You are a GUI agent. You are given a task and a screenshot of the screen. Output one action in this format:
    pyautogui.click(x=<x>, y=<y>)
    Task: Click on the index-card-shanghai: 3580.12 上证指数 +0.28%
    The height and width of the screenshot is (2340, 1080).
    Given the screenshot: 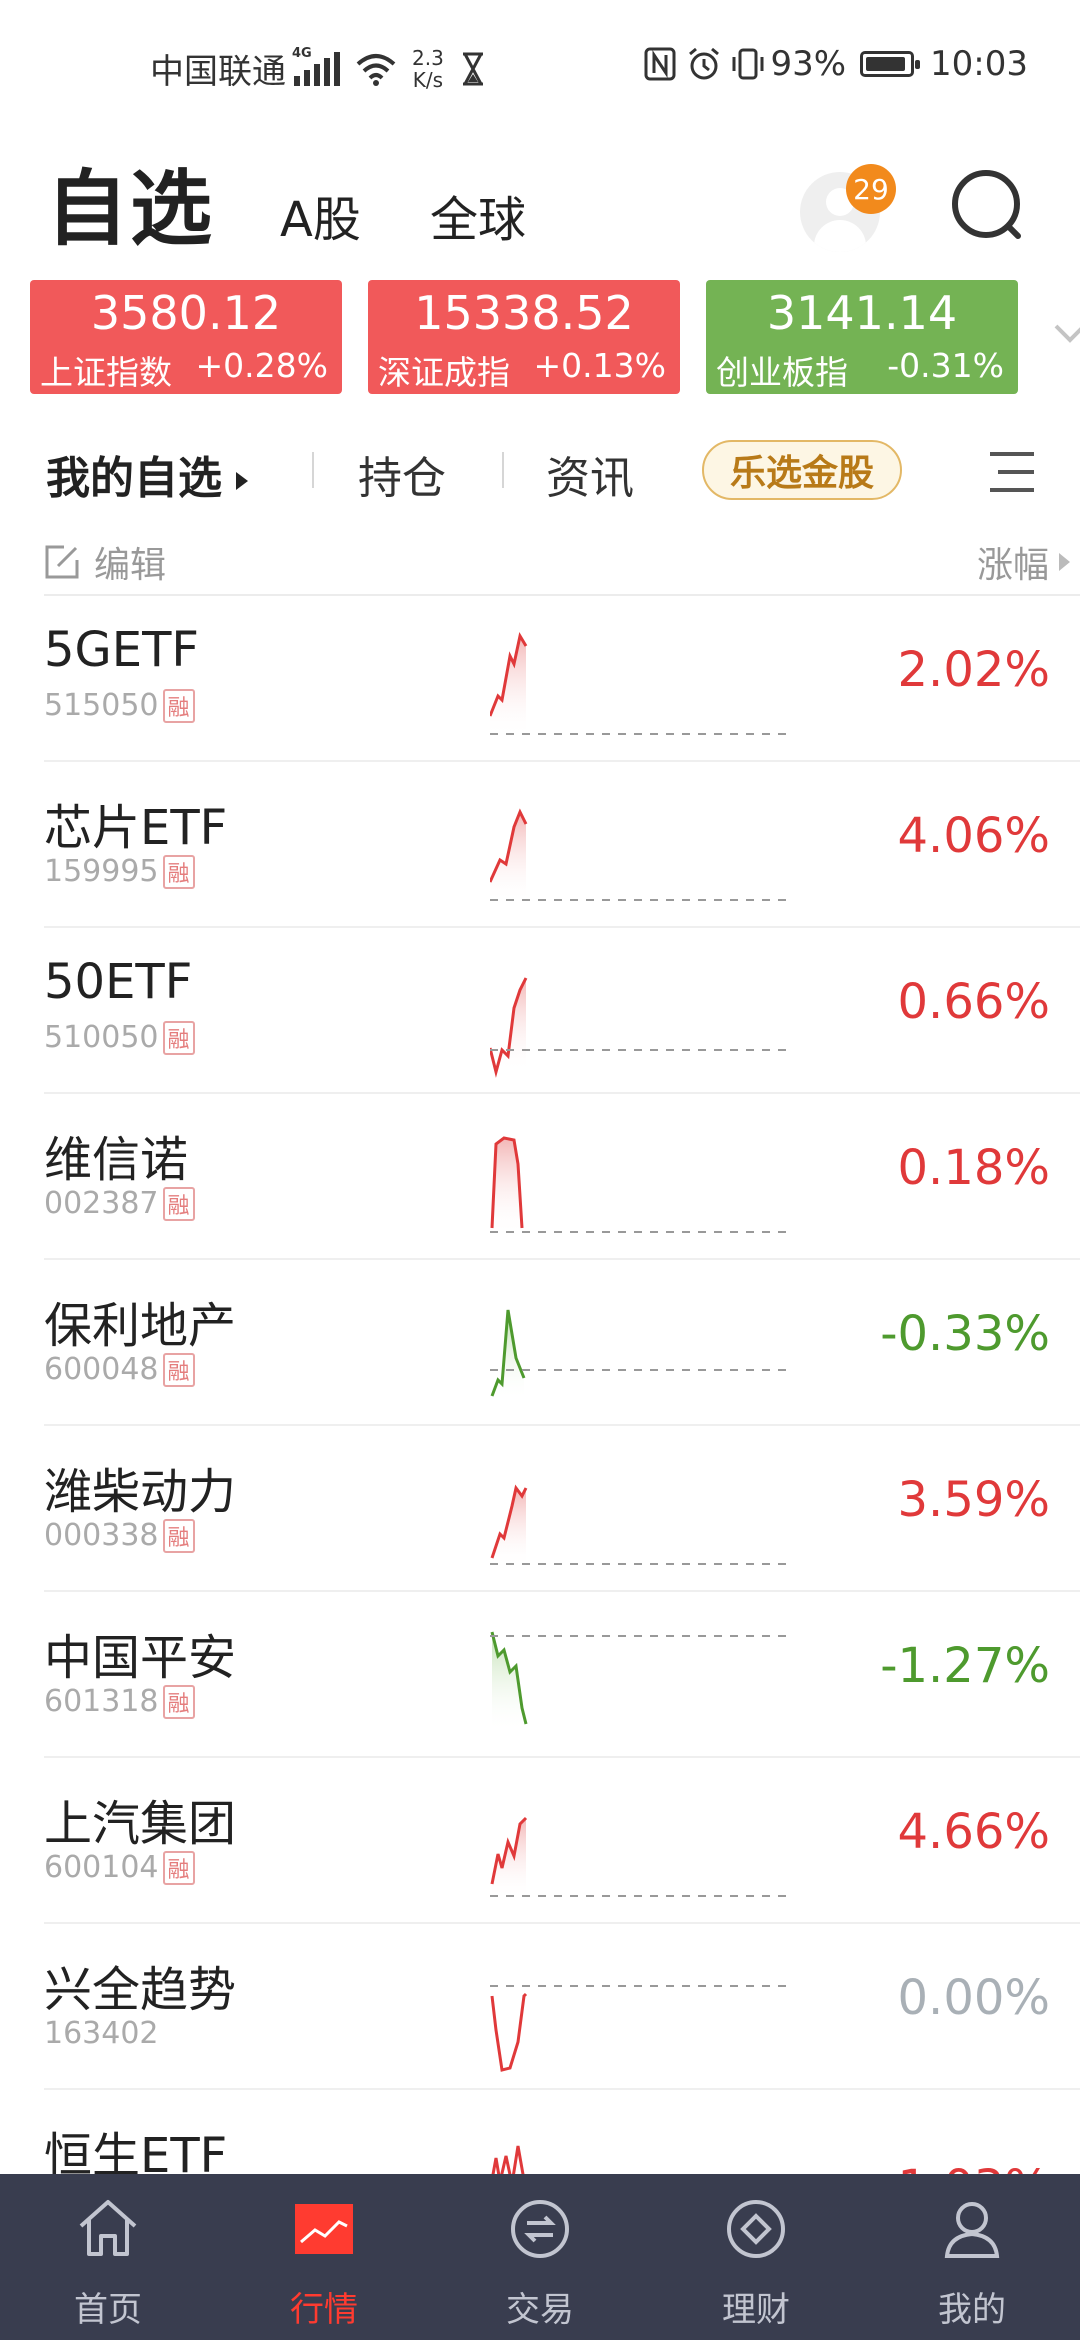 What is the action you would take?
    pyautogui.click(x=186, y=337)
    